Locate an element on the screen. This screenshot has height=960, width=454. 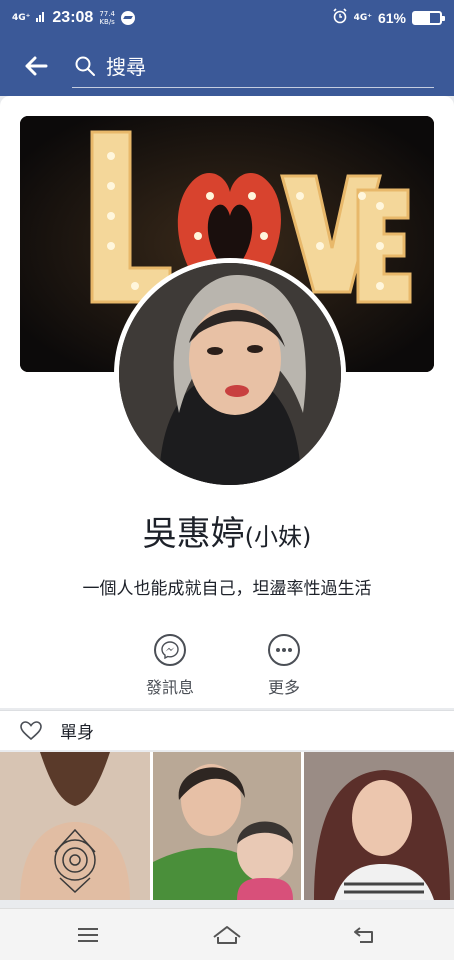
heart-icon is located at coordinates (31, 730).